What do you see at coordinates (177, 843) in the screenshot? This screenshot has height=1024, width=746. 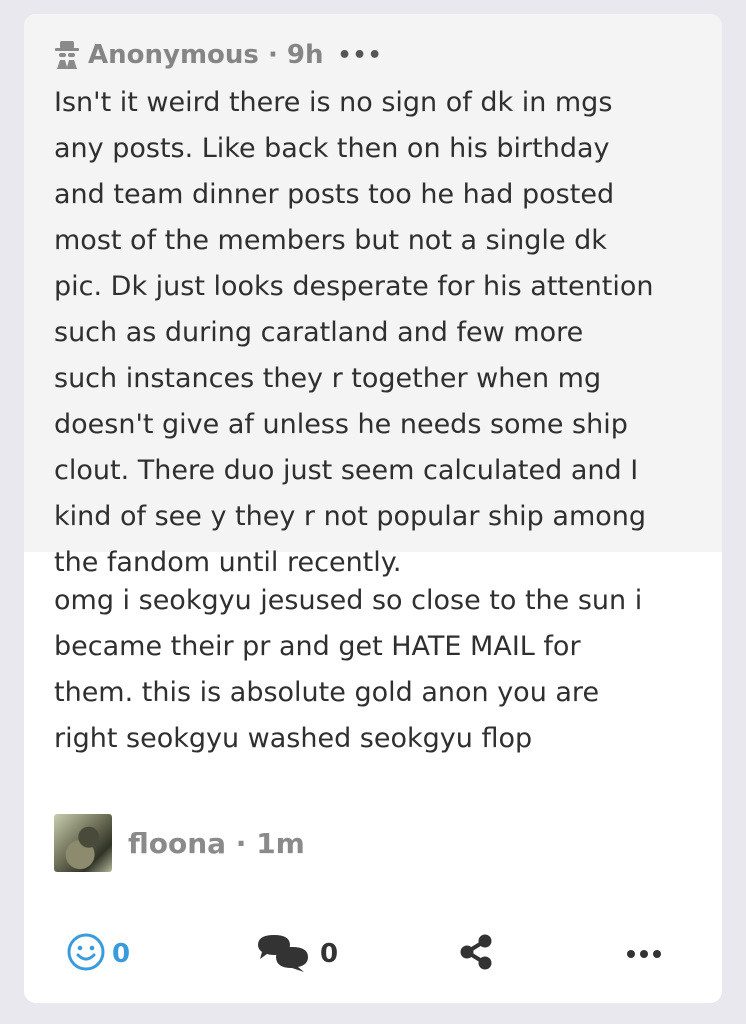 I see `answer-author-name: floona` at bounding box center [177, 843].